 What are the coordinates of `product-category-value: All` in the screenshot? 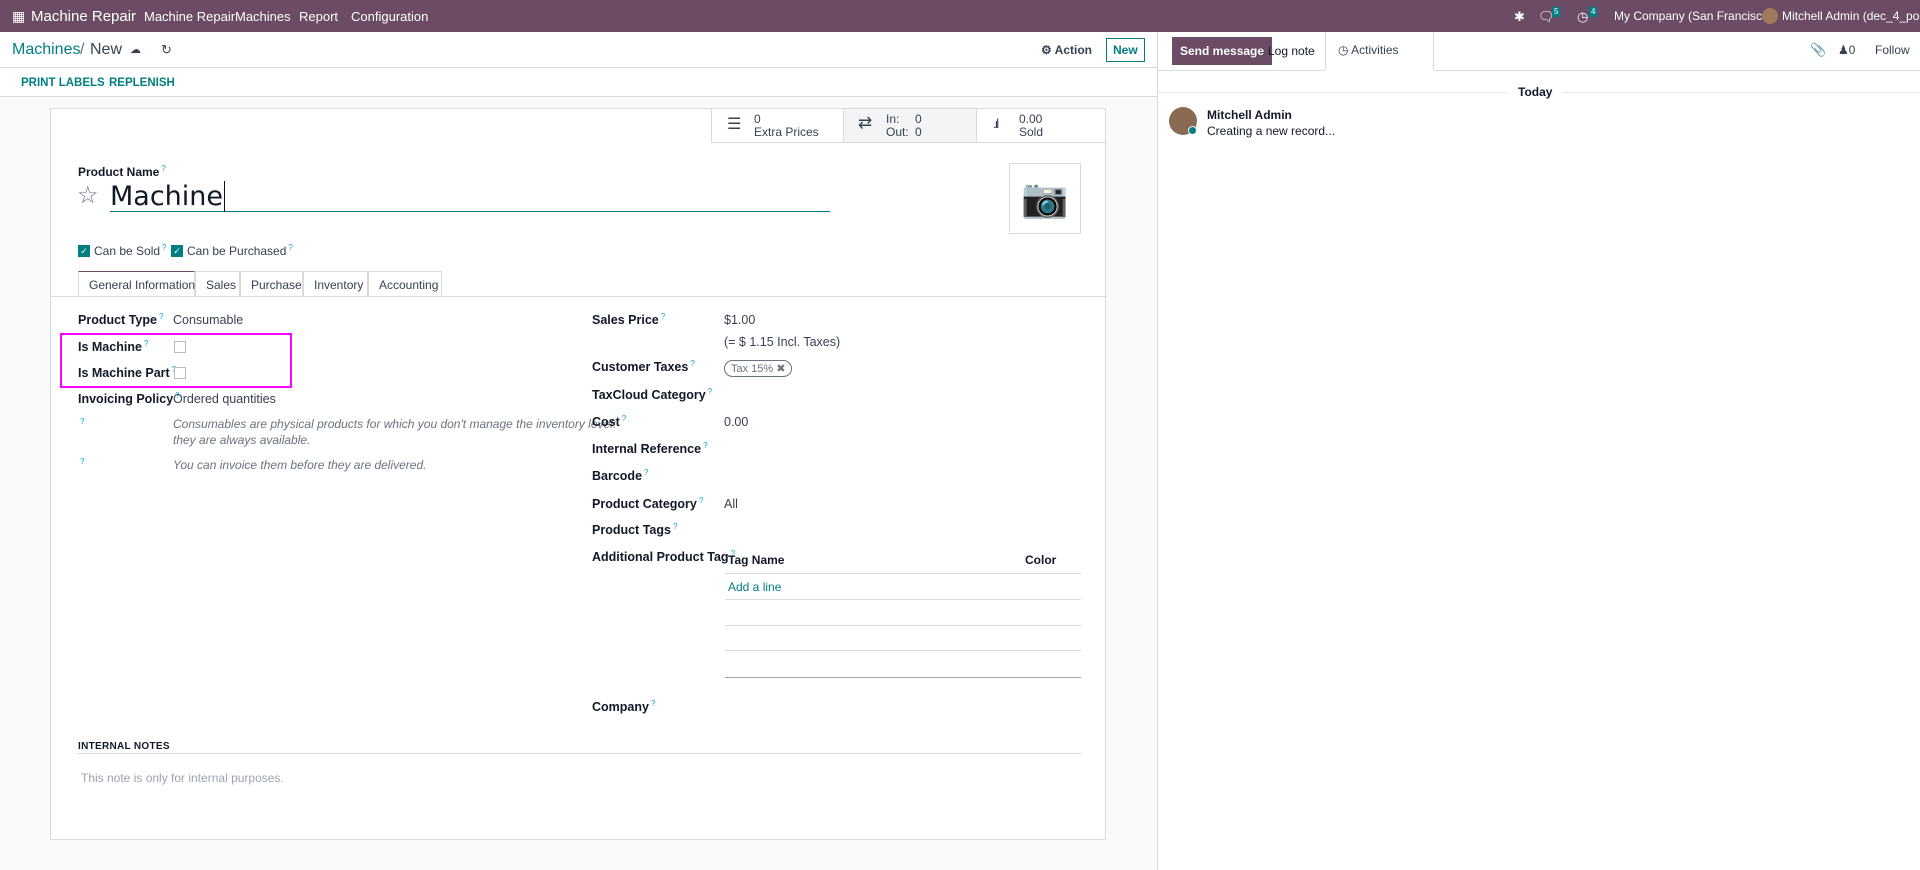 It's located at (731, 504).